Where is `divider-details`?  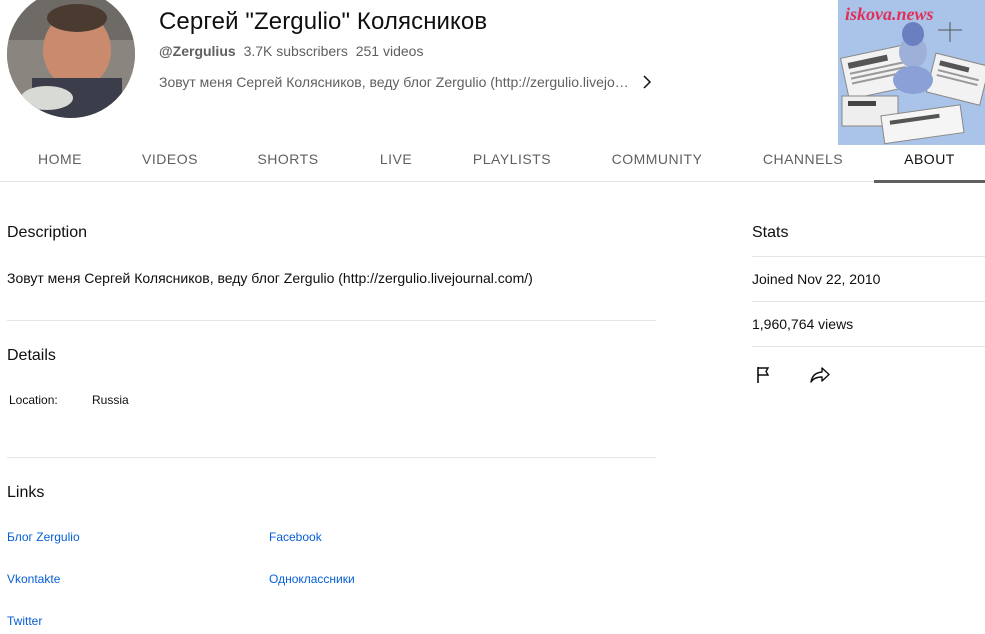
divider-details is located at coordinates (331, 457).